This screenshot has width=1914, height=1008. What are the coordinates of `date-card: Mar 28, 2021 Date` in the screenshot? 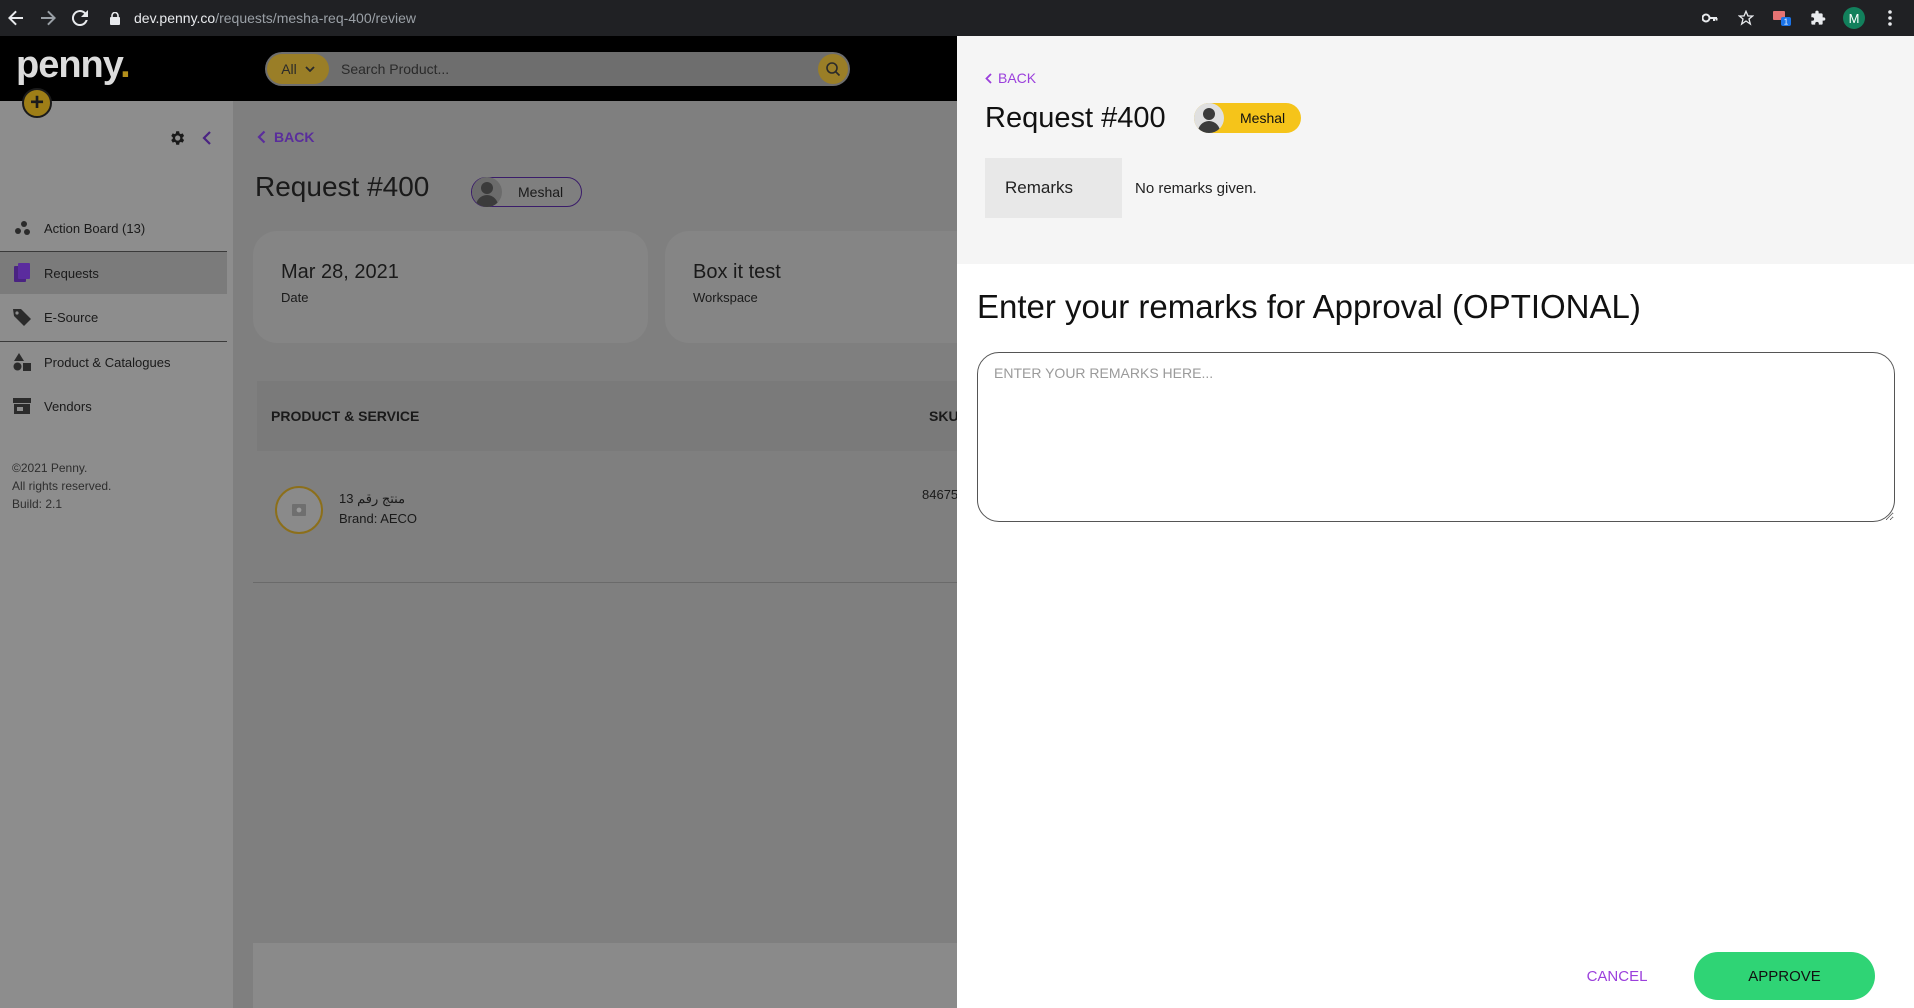 It's located at (450, 287).